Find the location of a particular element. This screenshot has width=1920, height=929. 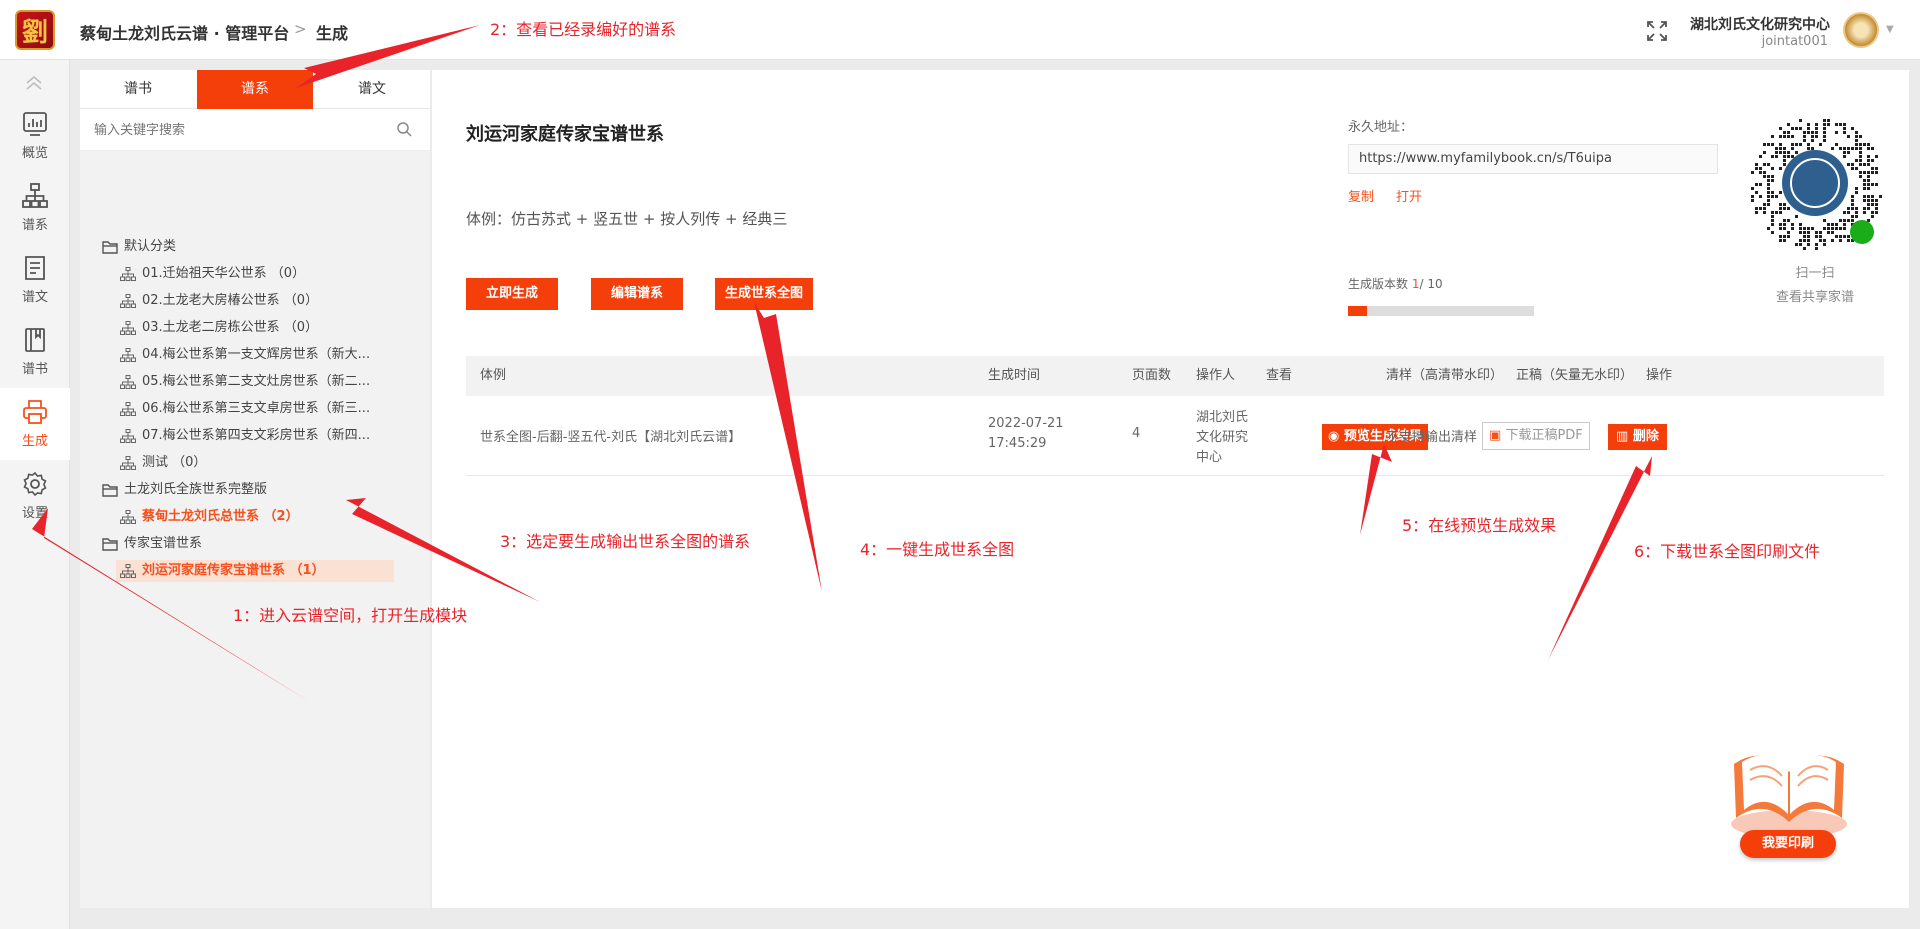

tree-item-selected: 刘运河家庭传家宝谱世系 （1） is located at coordinates (255, 571).